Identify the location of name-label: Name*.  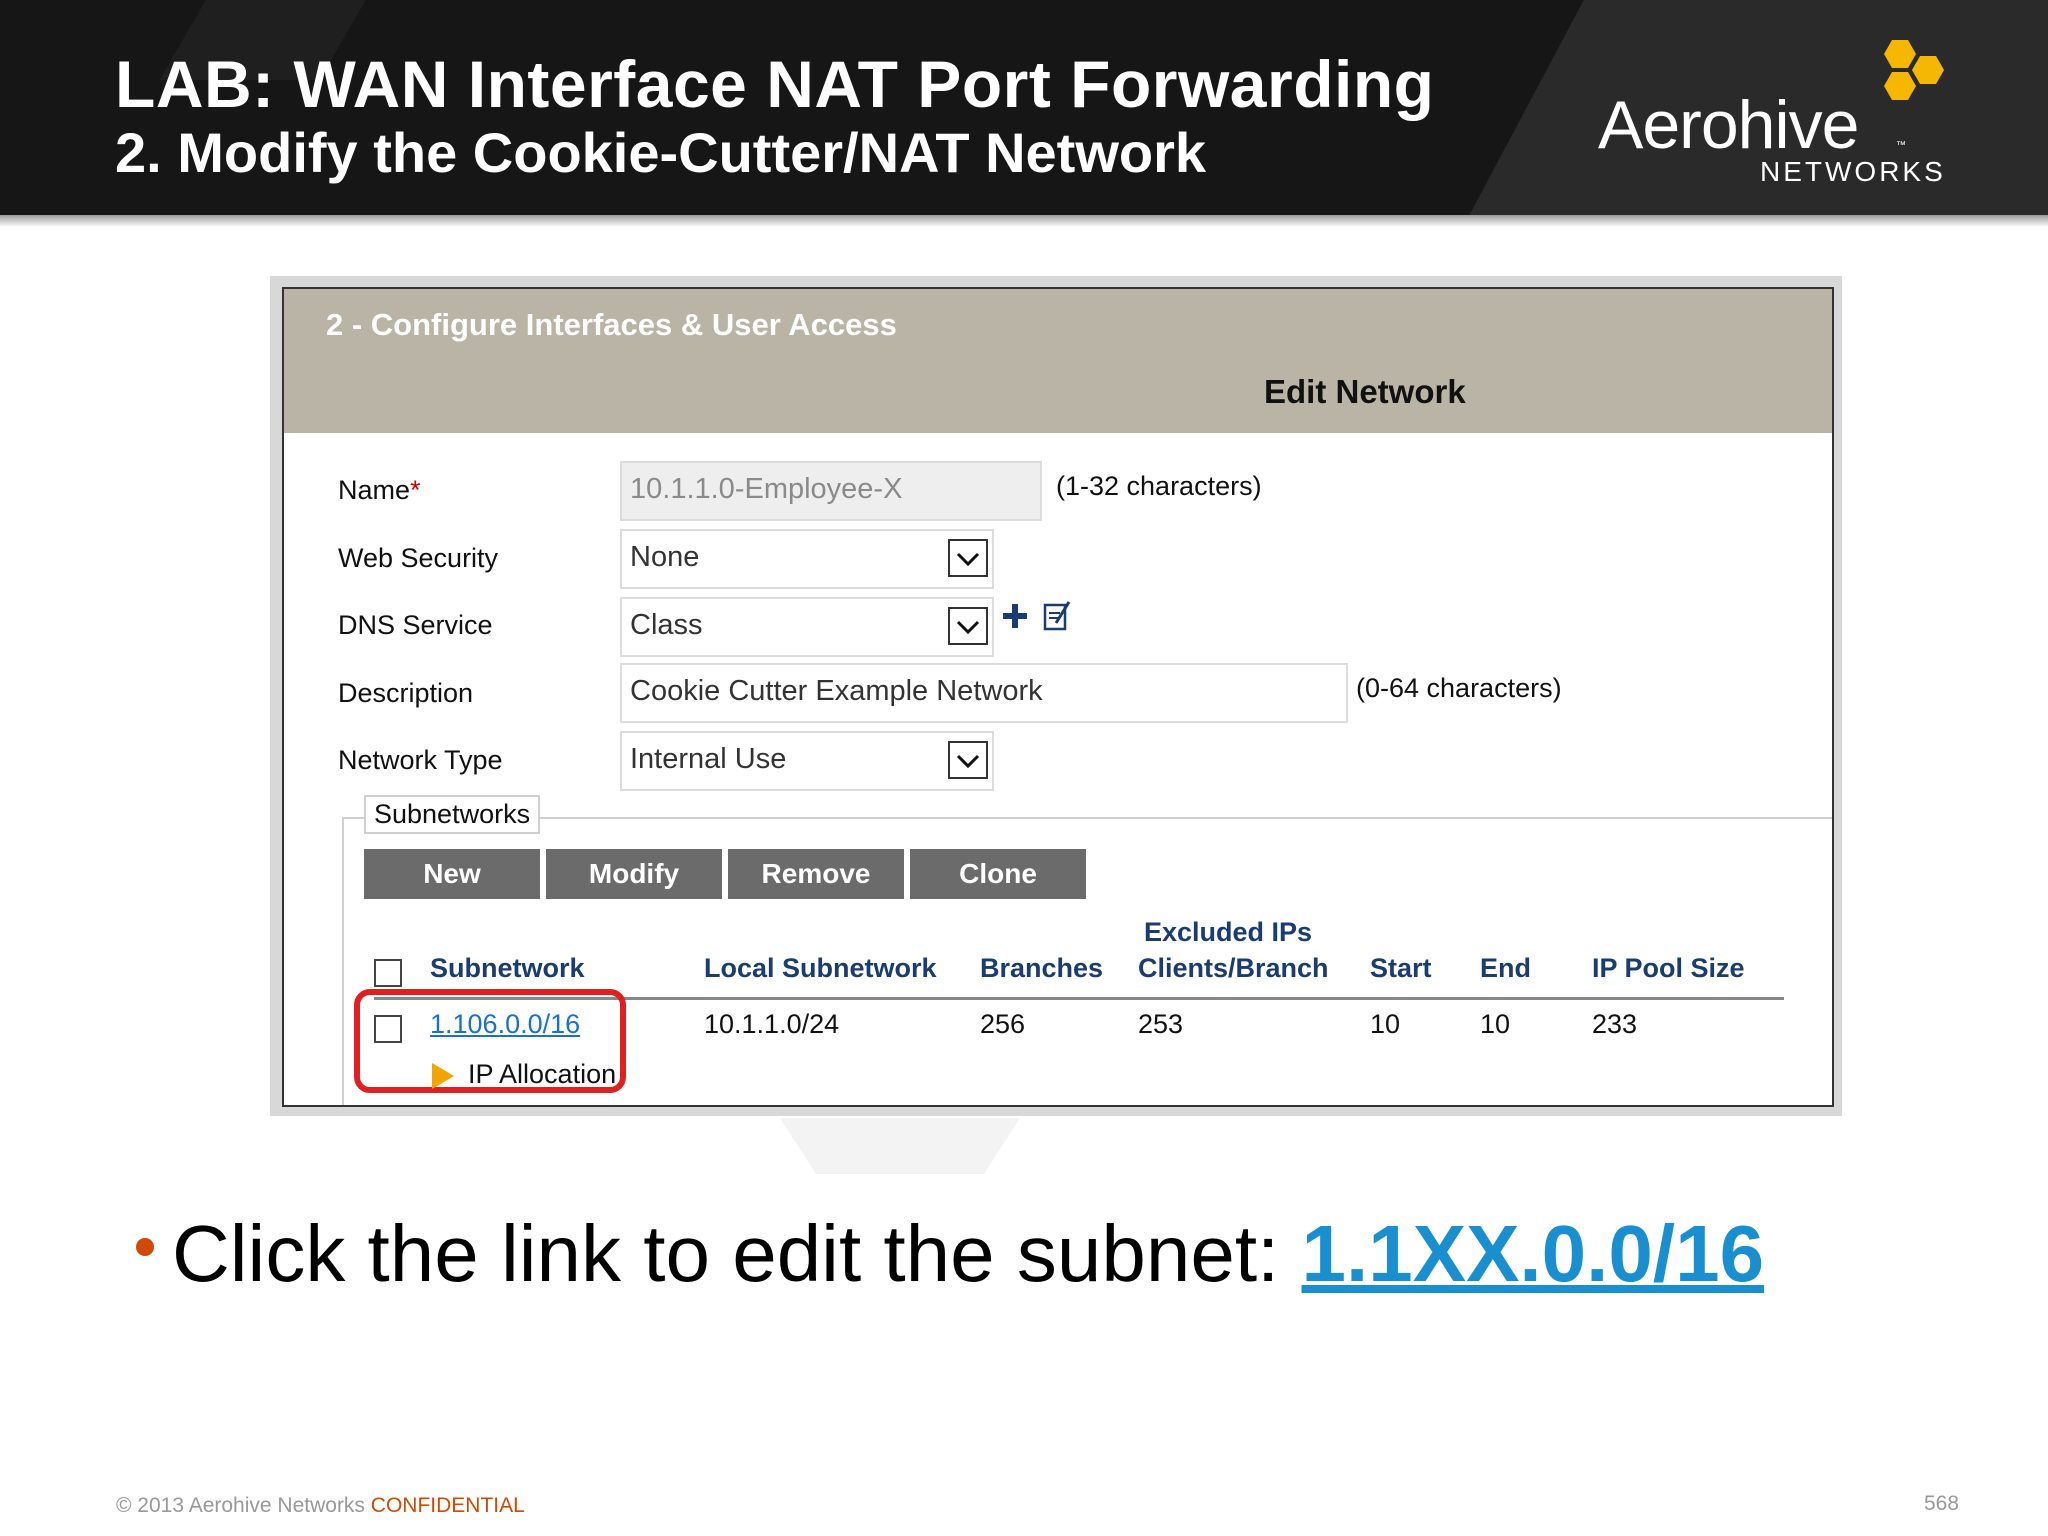
(379, 490).